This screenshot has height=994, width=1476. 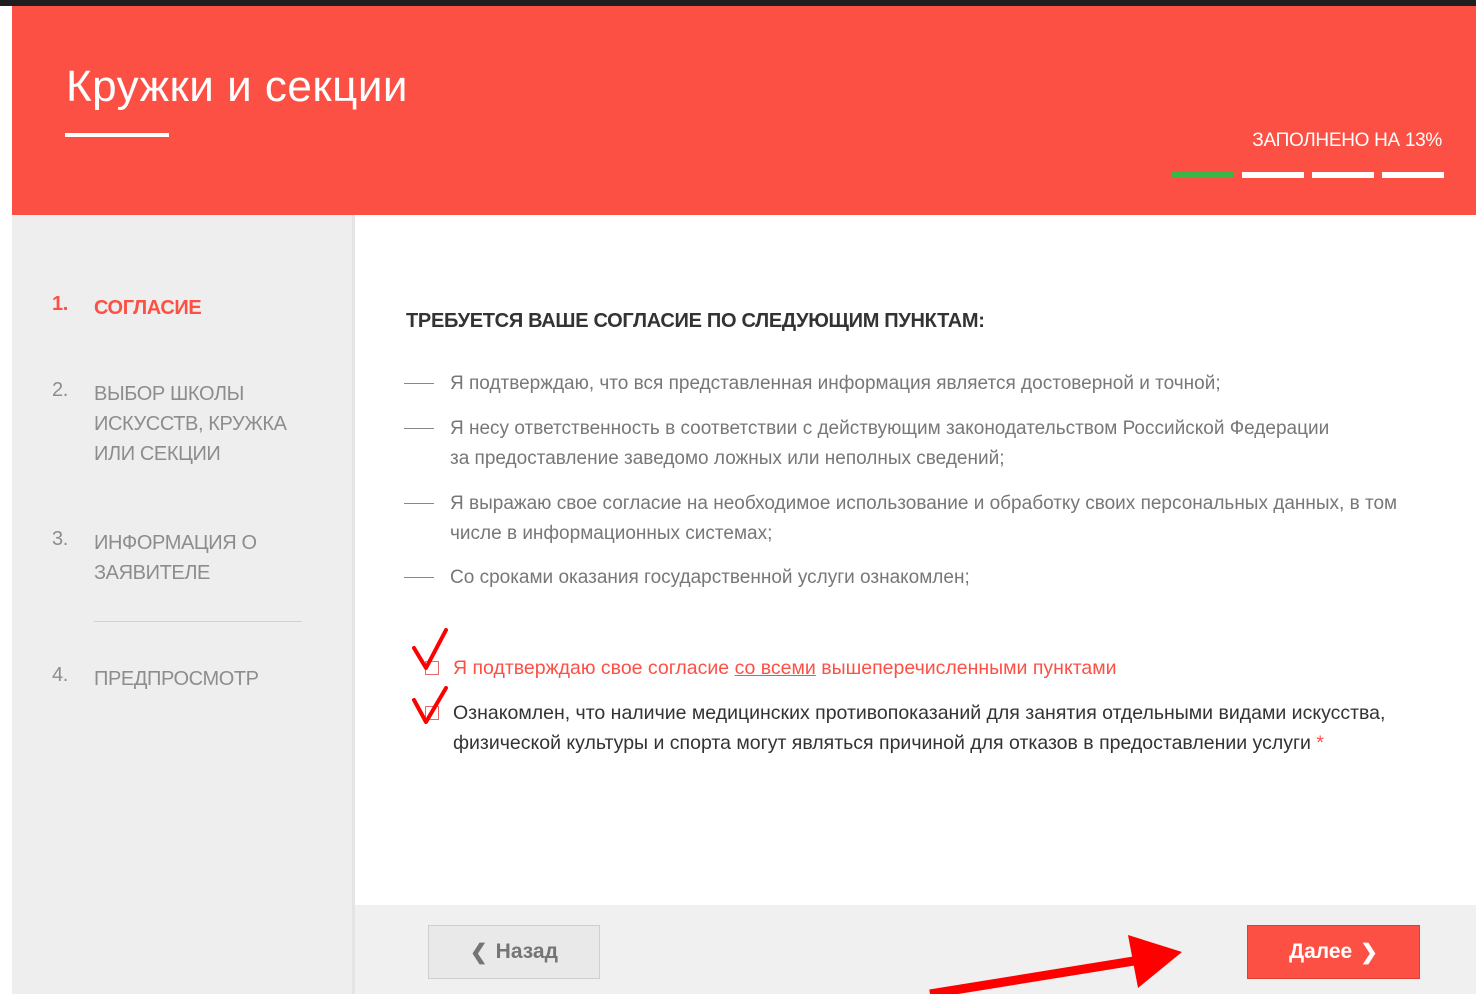 What do you see at coordinates (1347, 140) in the screenshot?
I see `progress-label: ЗАПОЛНЕНО НА 13%` at bounding box center [1347, 140].